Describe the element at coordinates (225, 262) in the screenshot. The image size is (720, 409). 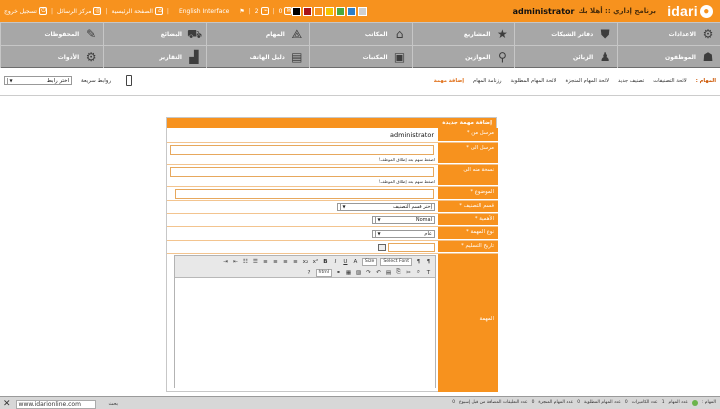
I see `indent-icon: ⇥` at that location.